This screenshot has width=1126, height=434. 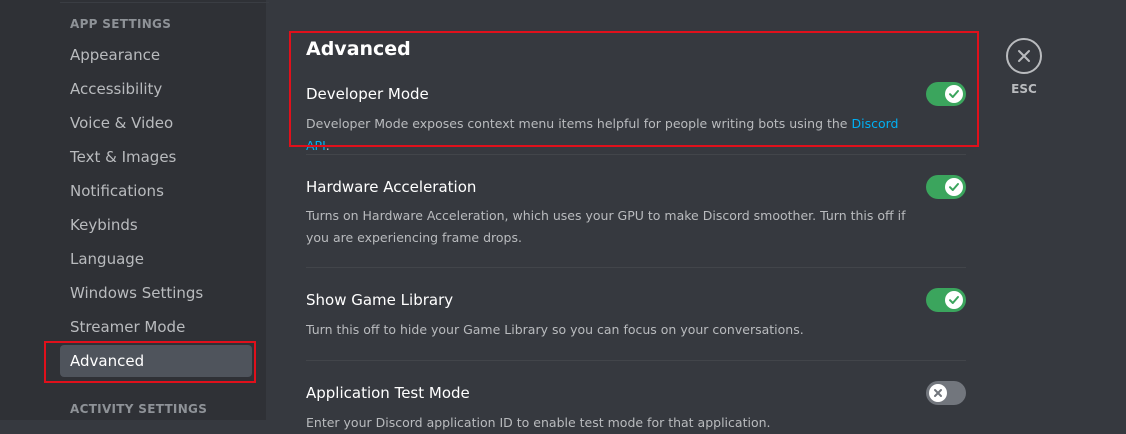 I want to click on sidebar-divider, so click(x=164, y=2).